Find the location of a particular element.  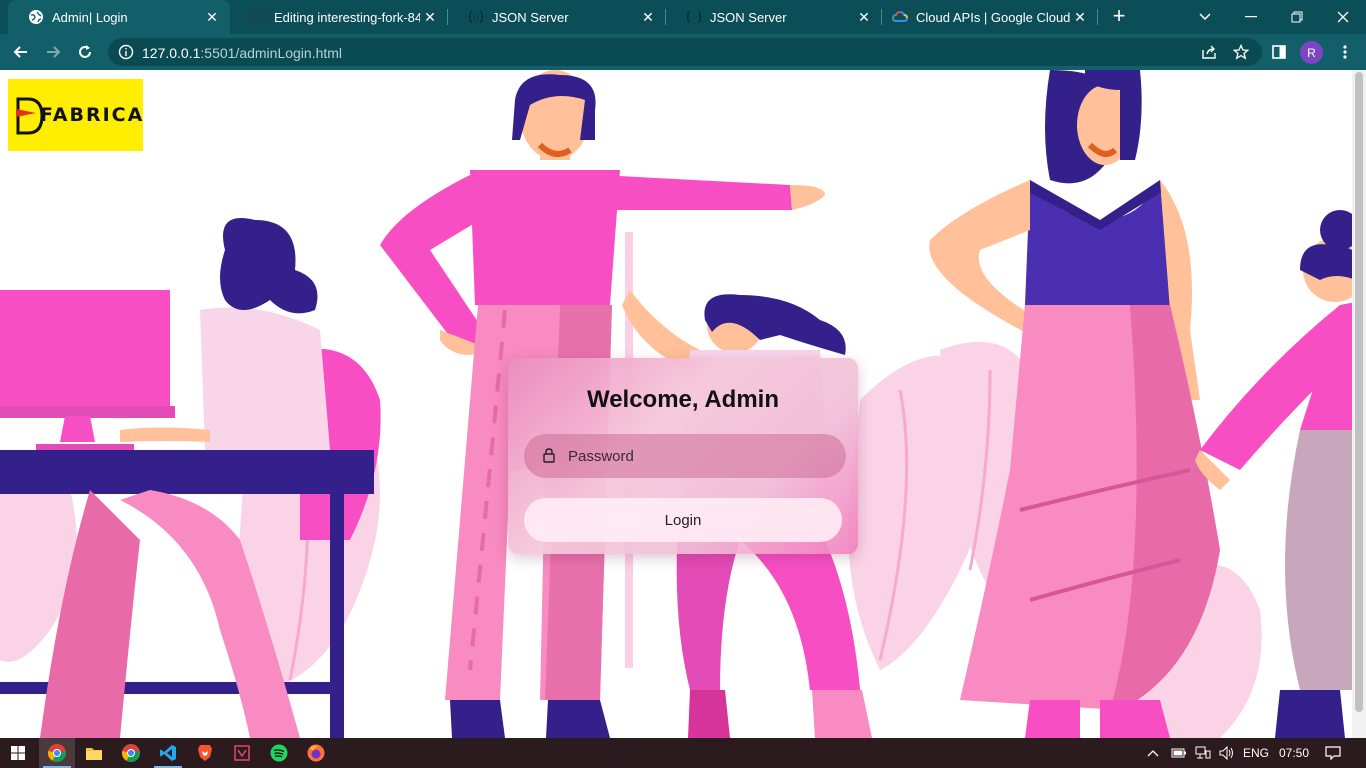

taskbar-vscode is located at coordinates (168, 753).